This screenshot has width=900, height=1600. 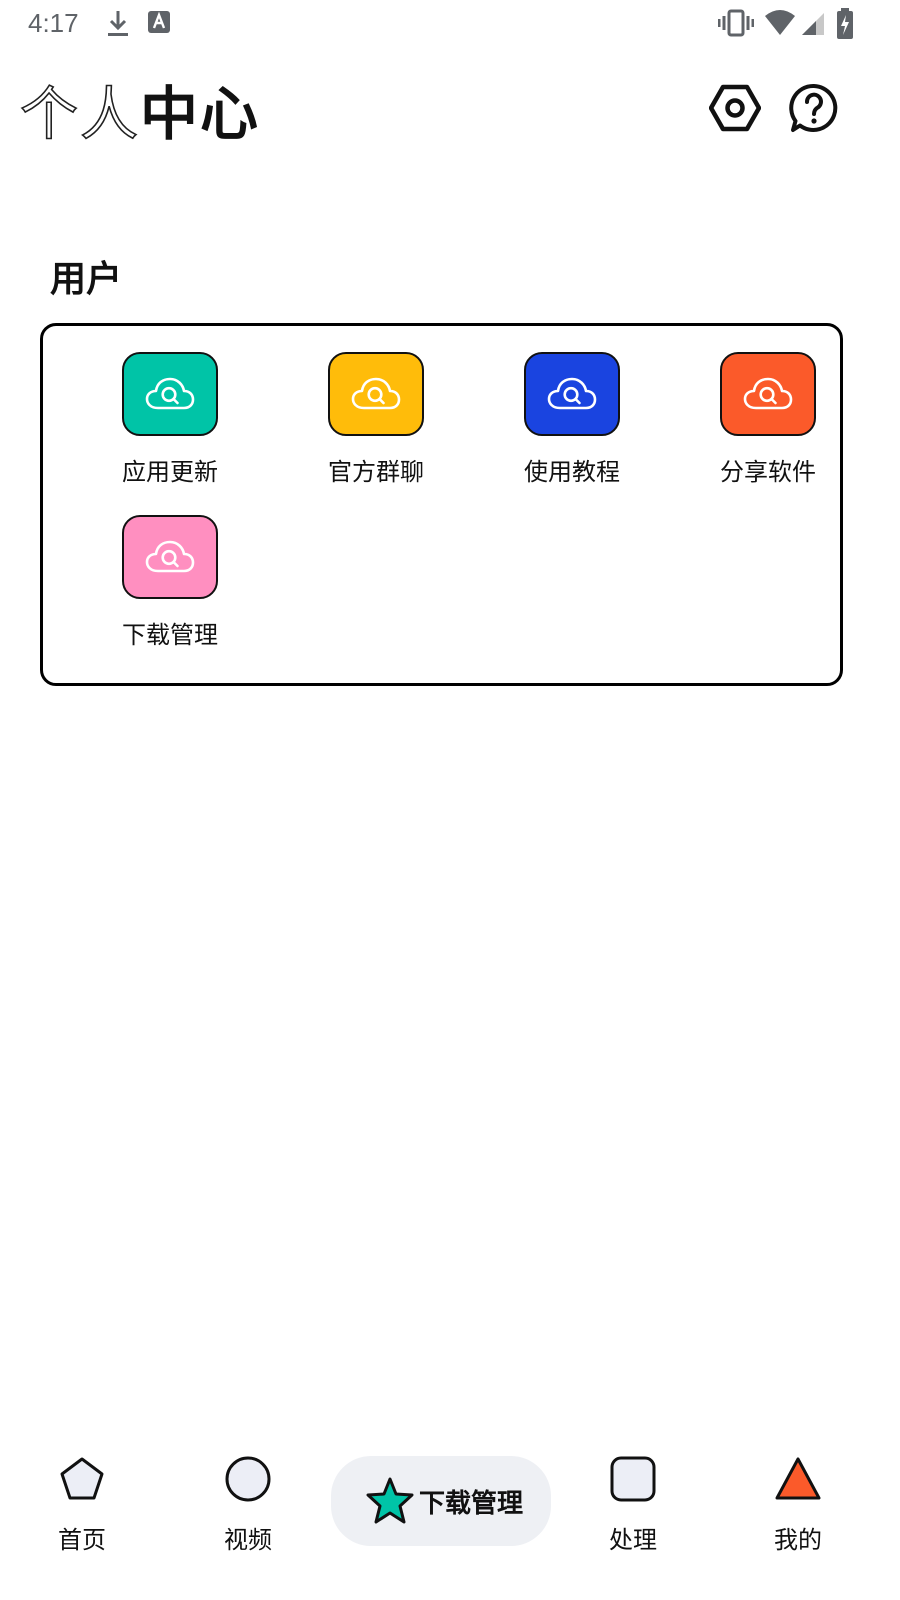 I want to click on nav-item-video: 视频, so click(x=248, y=1509).